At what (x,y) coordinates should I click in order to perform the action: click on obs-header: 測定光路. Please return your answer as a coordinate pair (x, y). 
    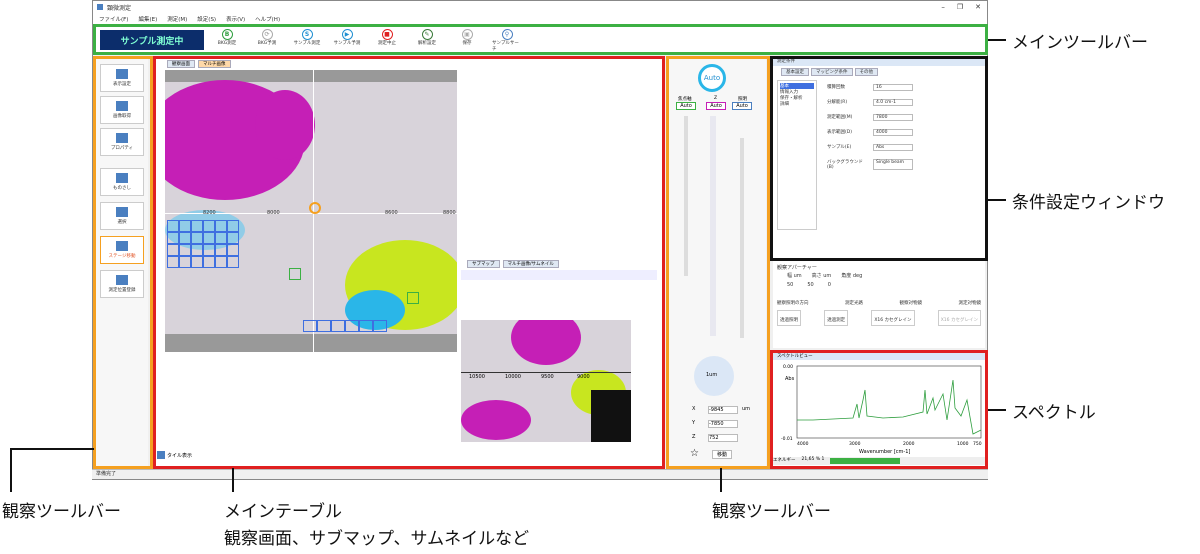
    Looking at the image, I should click on (854, 303).